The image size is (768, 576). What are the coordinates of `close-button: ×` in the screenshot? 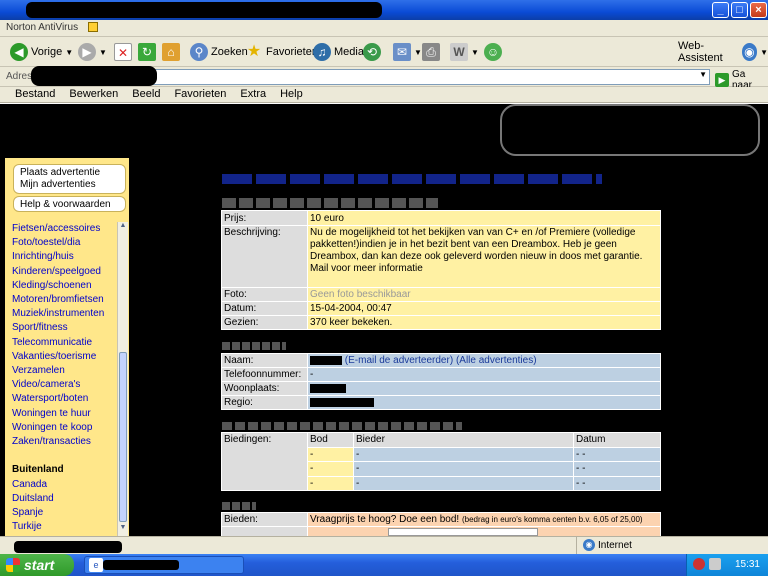 It's located at (758, 10).